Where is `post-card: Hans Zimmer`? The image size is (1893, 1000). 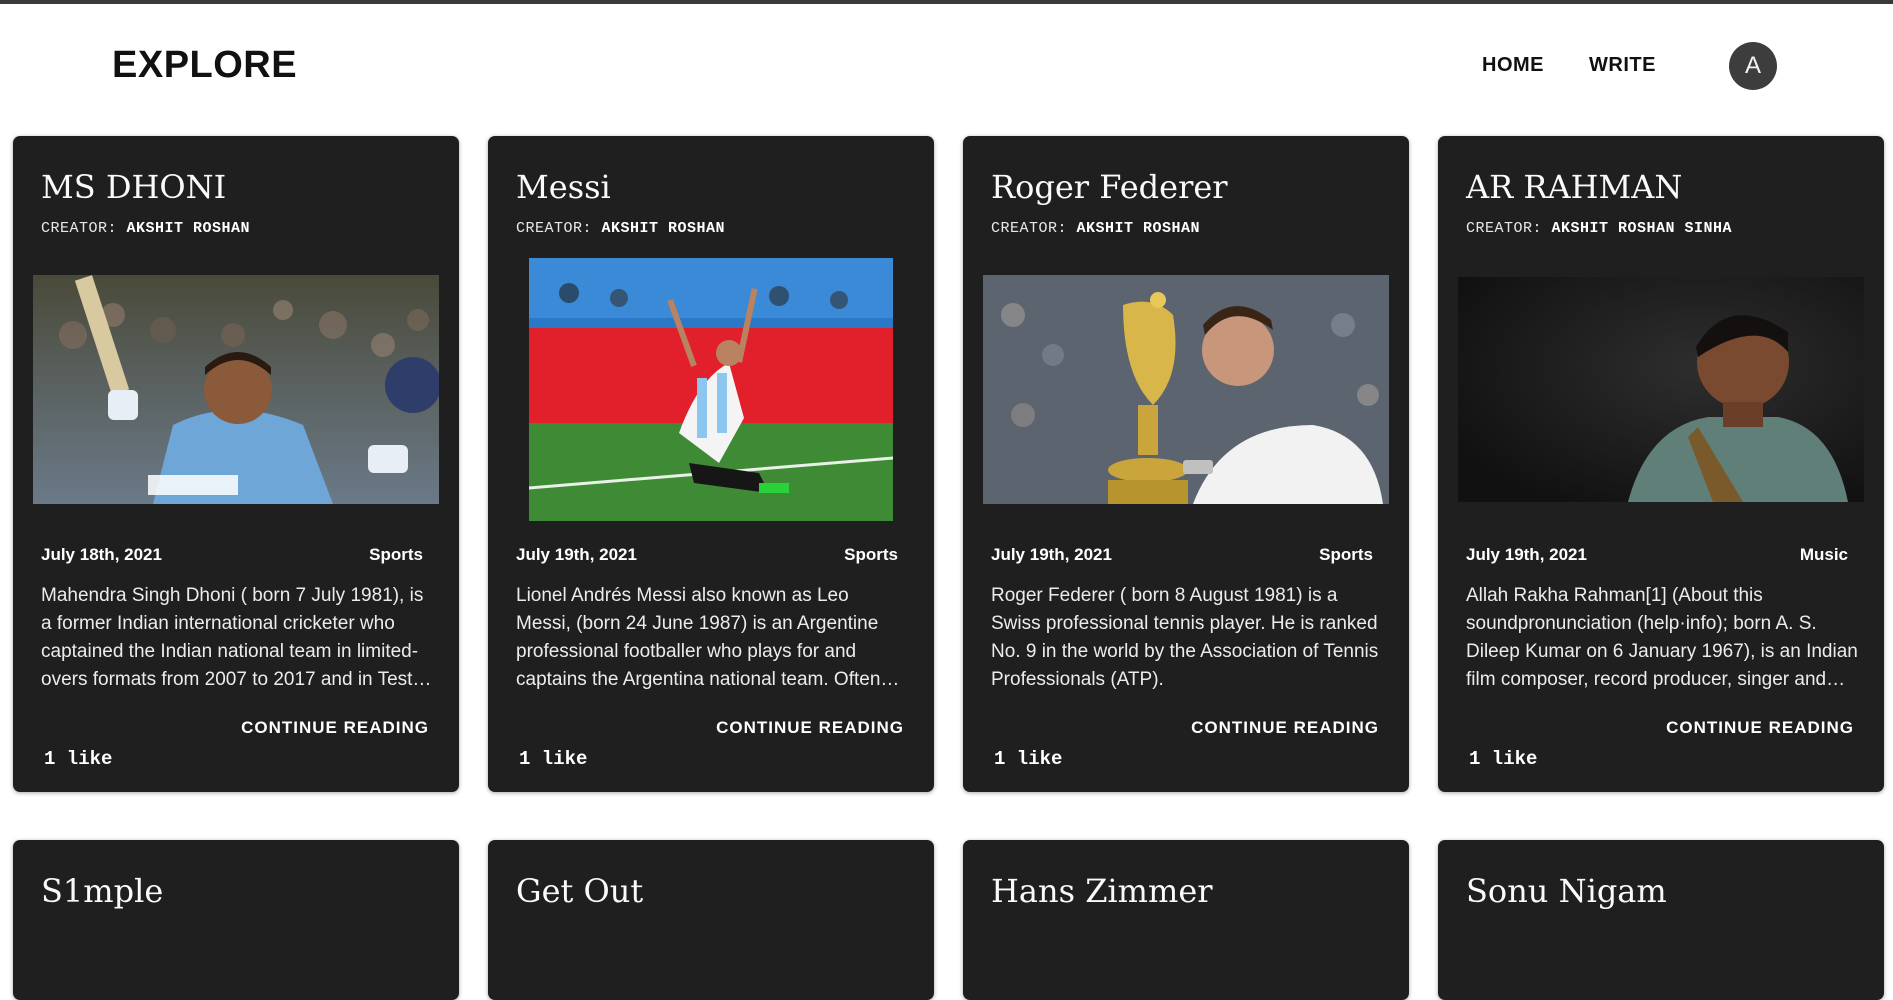
post-card: Hans Zimmer is located at coordinates (1186, 920).